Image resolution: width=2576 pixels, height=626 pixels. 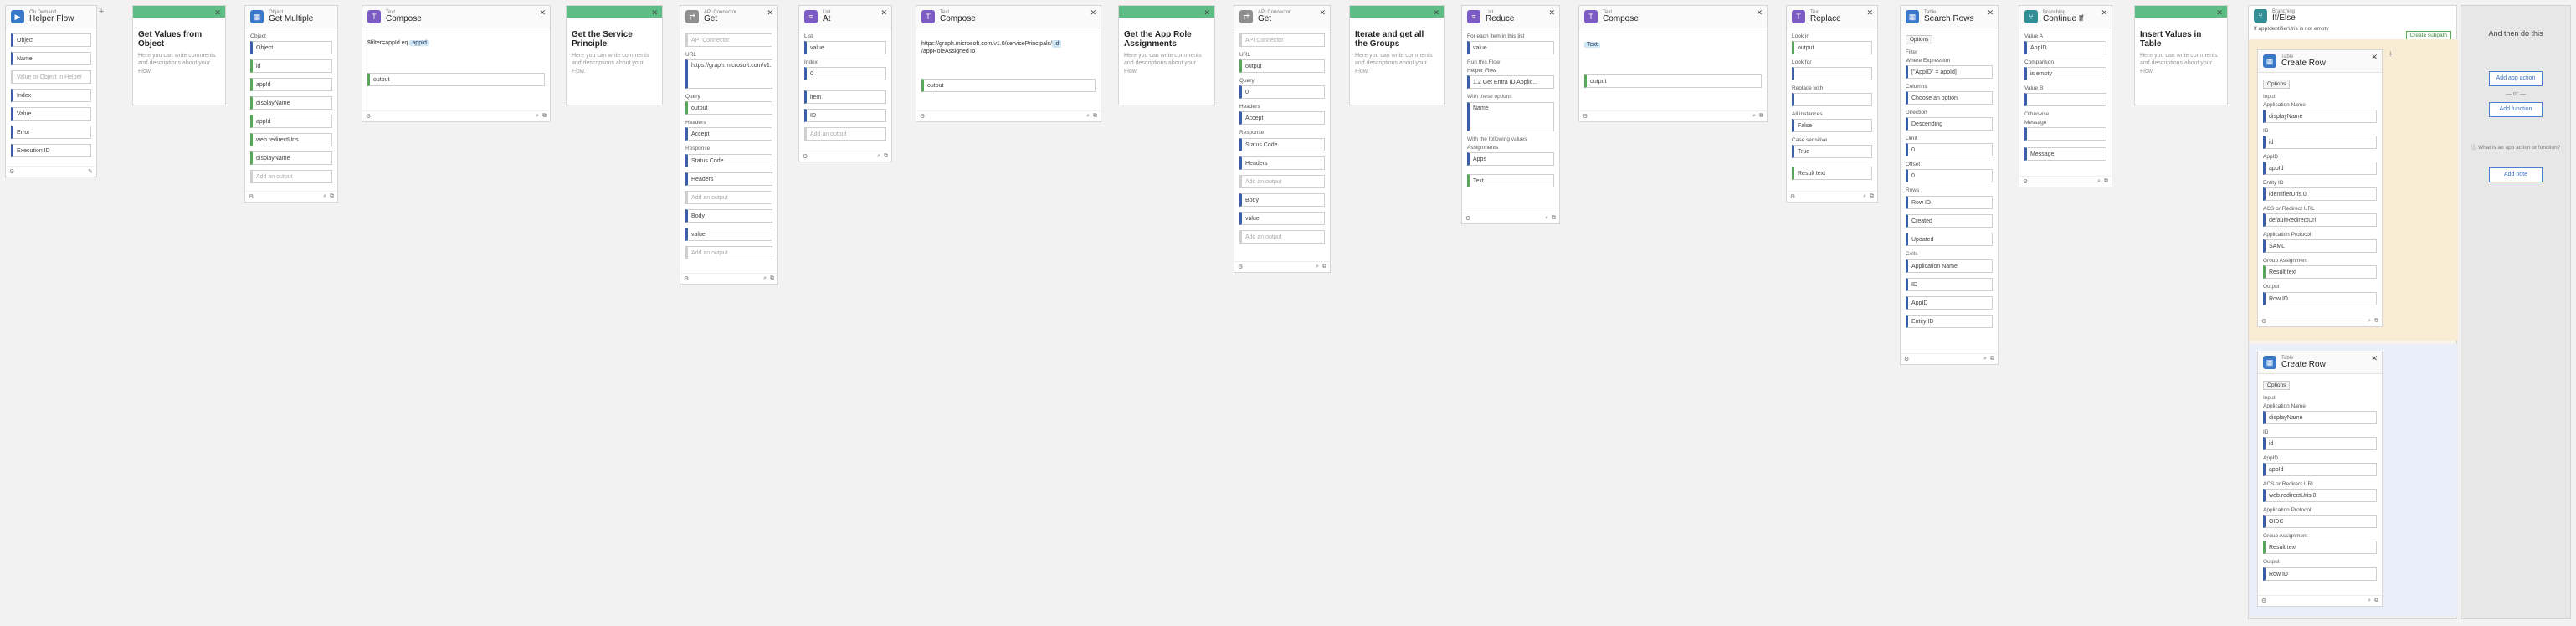 What do you see at coordinates (1832, 151) in the screenshot?
I see `case-sensitive-select: True` at bounding box center [1832, 151].